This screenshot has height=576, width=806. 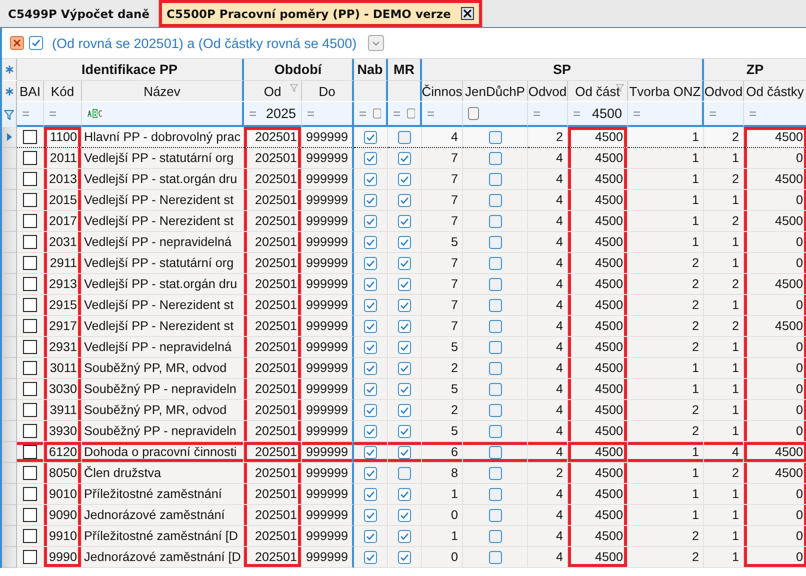 What do you see at coordinates (9, 115) in the screenshot?
I see `filter-icon` at bounding box center [9, 115].